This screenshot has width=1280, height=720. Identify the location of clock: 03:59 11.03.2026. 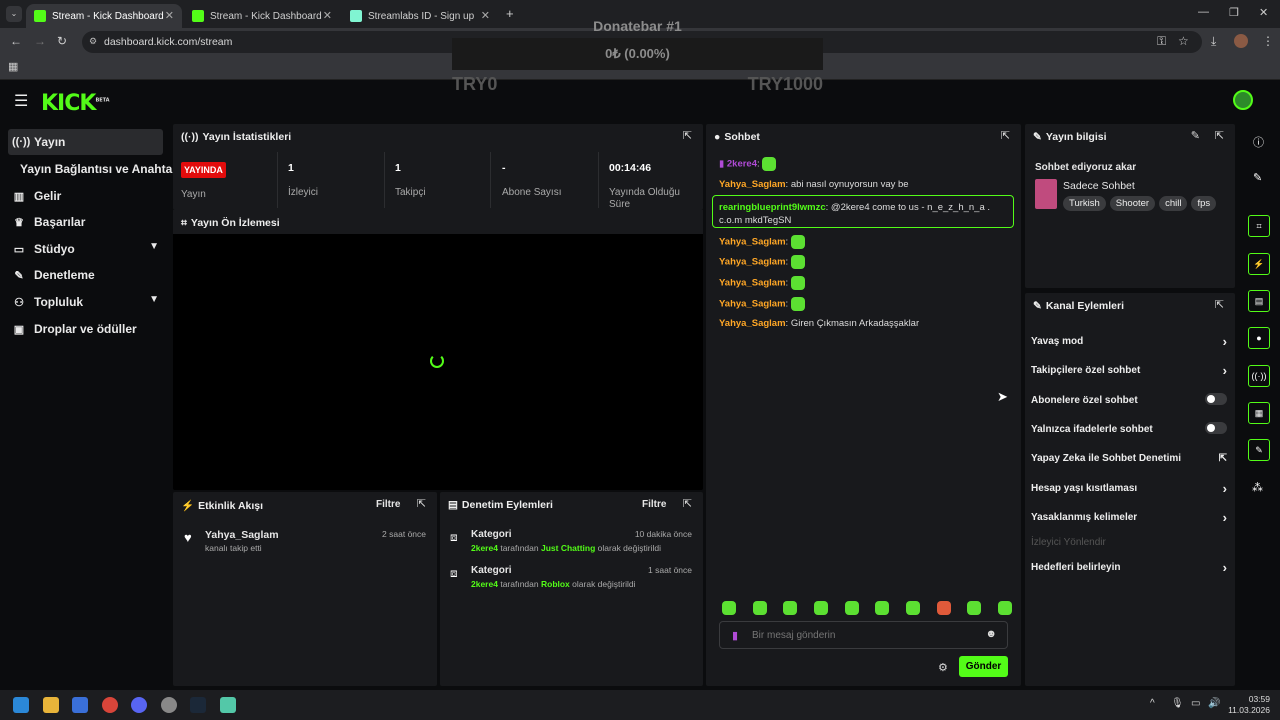
(1249, 705).